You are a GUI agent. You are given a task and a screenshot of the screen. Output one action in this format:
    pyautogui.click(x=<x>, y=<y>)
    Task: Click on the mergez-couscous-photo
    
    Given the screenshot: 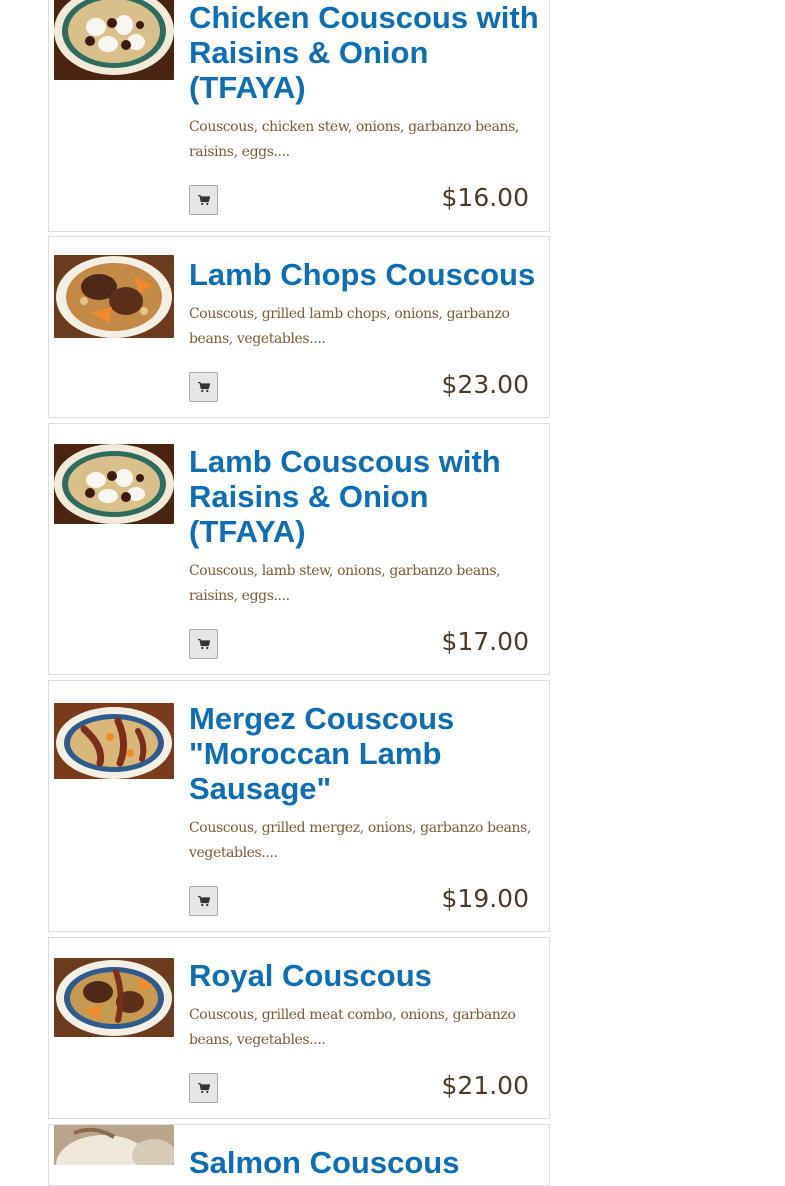 What is the action you would take?
    pyautogui.click(x=114, y=741)
    